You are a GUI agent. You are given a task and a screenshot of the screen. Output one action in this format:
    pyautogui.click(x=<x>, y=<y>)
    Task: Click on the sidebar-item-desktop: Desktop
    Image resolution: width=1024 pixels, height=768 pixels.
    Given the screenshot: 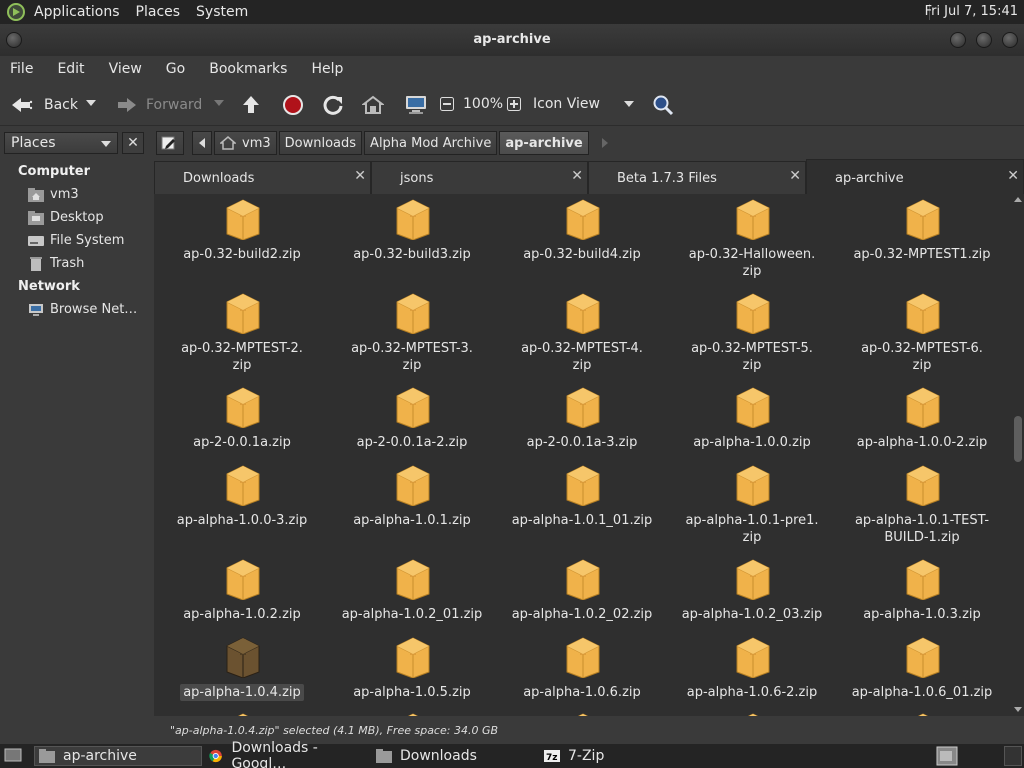 What is the action you would take?
    pyautogui.click(x=66, y=217)
    